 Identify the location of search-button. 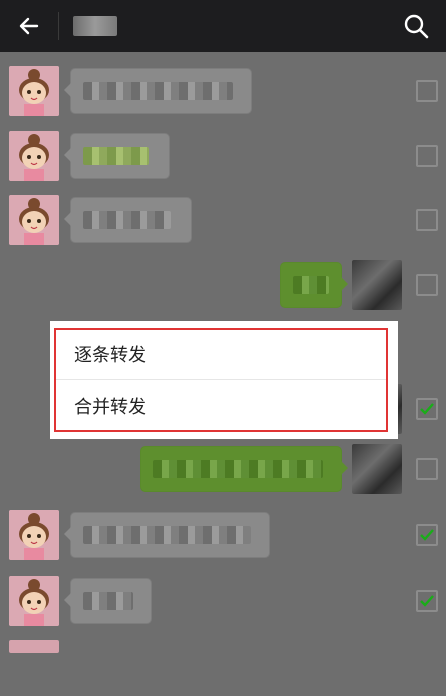
(416, 26).